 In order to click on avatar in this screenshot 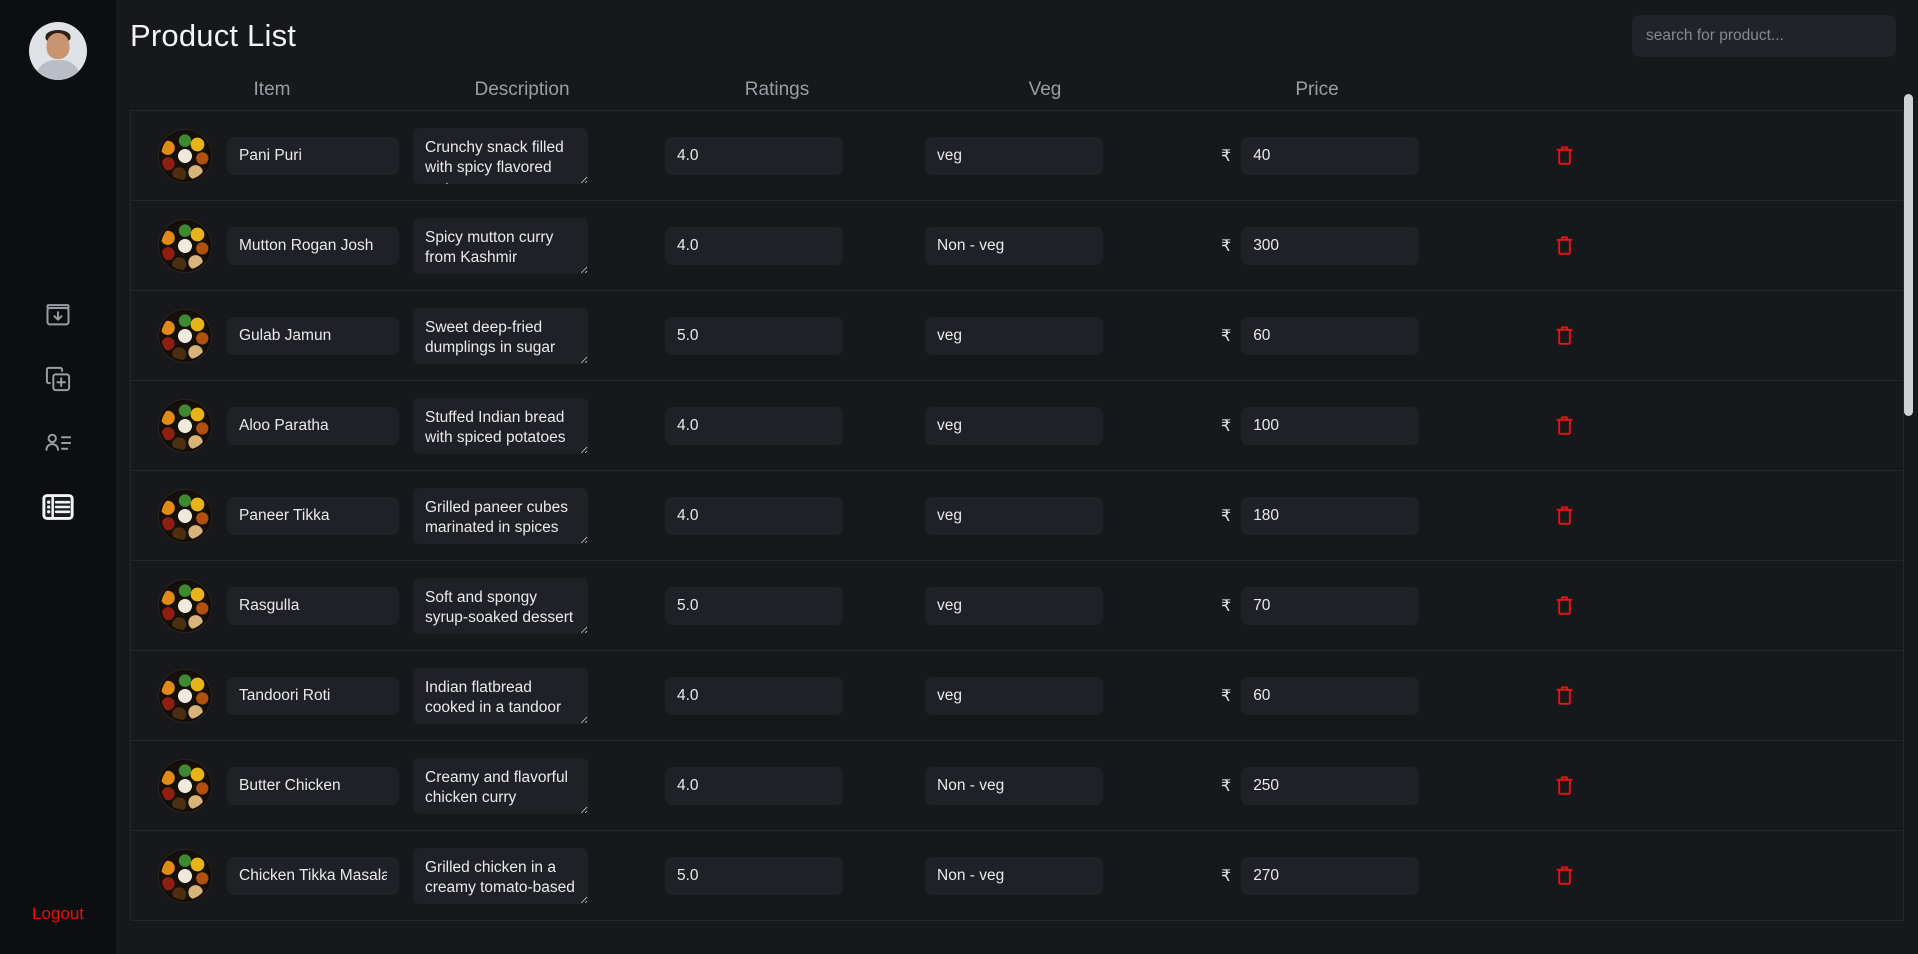, I will do `click(58, 51)`.